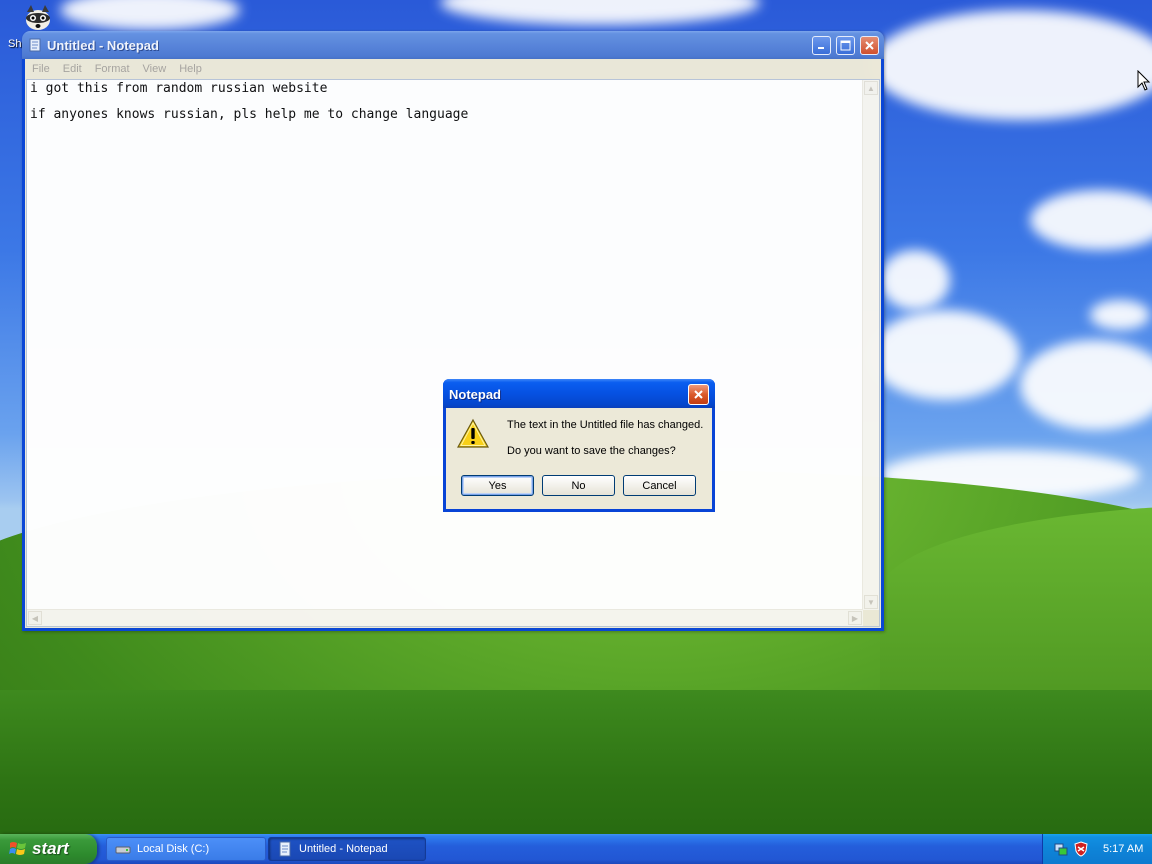 The image size is (1152, 864). I want to click on menu-file: File, so click(44, 69).